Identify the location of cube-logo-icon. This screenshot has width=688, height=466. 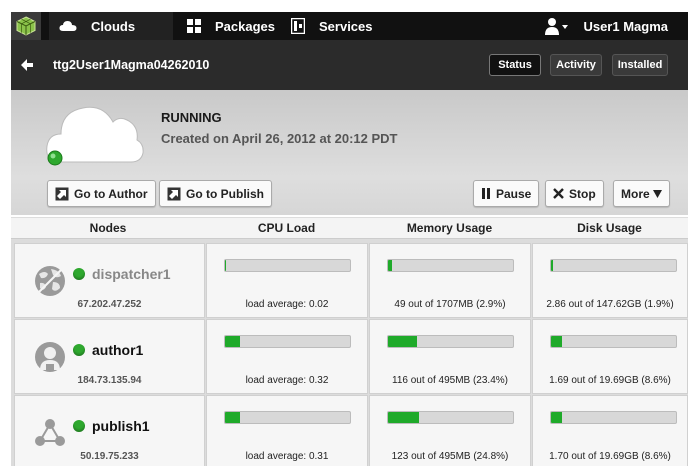
(26, 26).